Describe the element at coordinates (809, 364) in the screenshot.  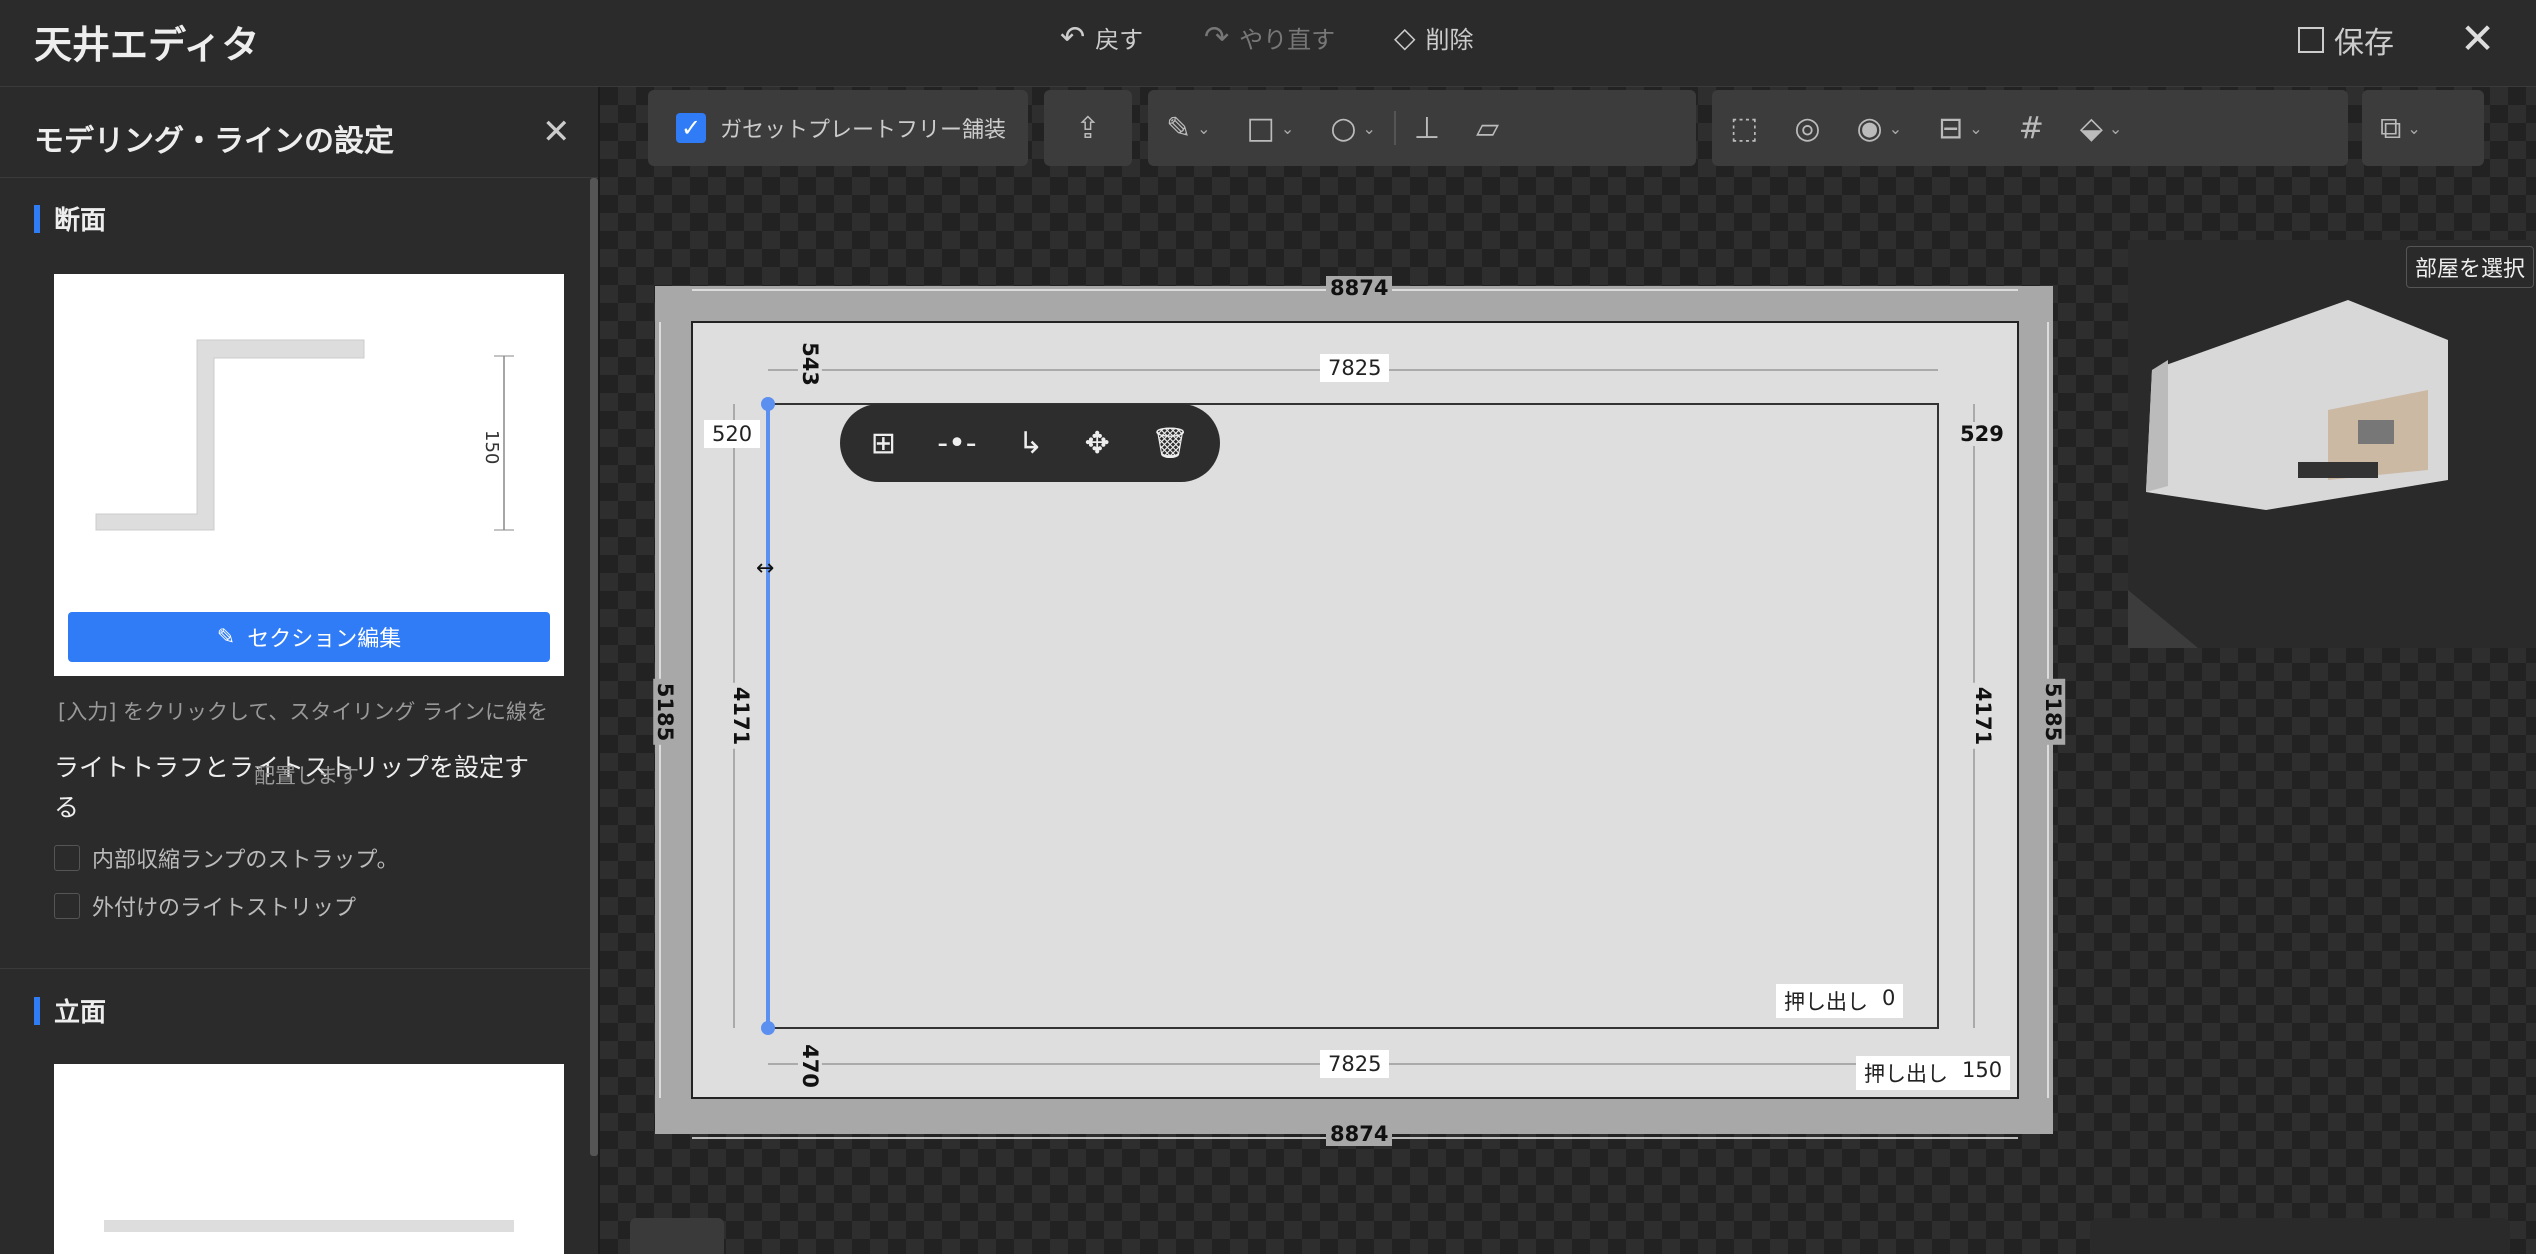
I see `dim-offset-top: 543` at that location.